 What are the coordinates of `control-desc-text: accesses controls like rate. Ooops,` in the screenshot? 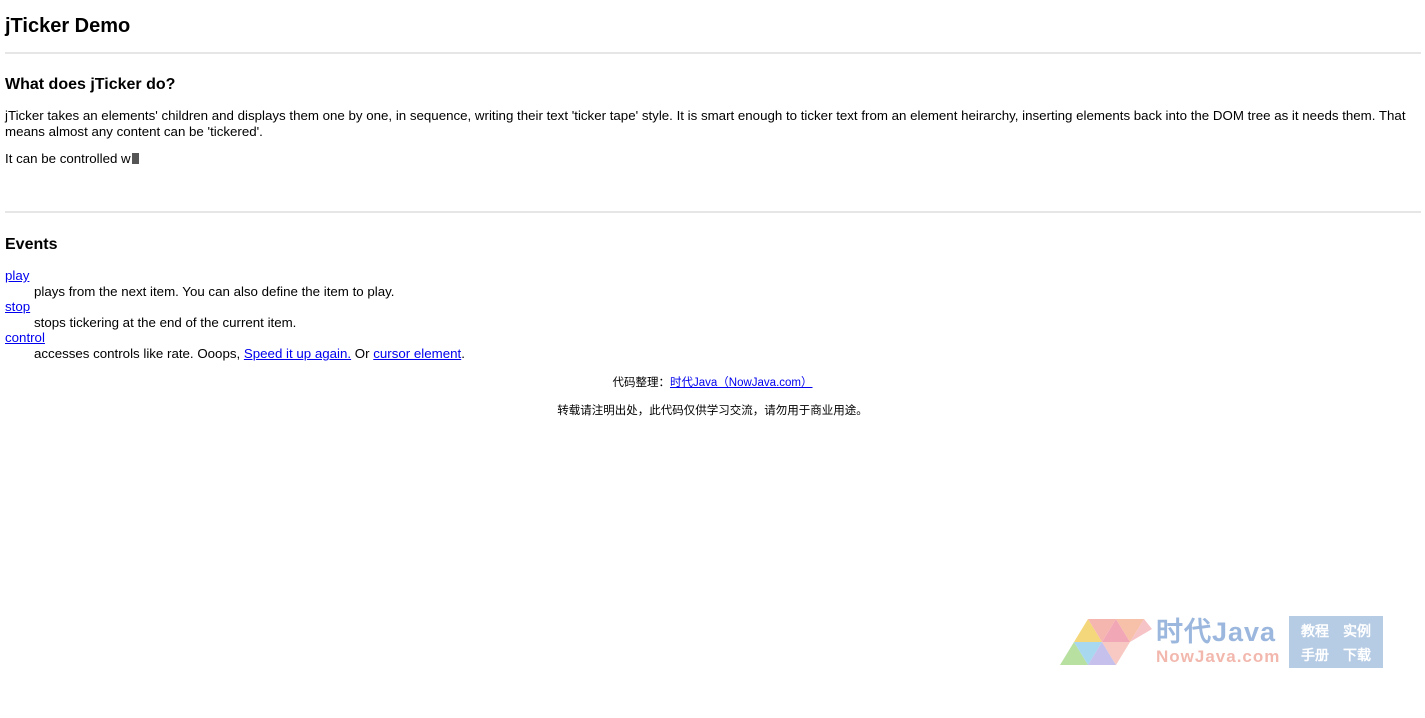 It's located at (139, 353).